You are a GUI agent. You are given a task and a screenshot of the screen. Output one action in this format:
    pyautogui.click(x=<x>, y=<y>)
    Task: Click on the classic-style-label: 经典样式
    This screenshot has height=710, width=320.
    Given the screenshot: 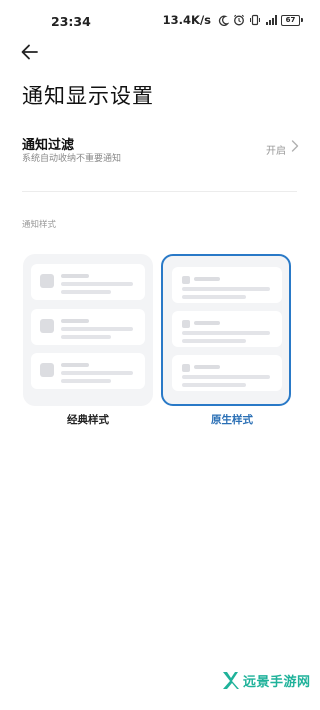 What is the action you would take?
    pyautogui.click(x=88, y=419)
    